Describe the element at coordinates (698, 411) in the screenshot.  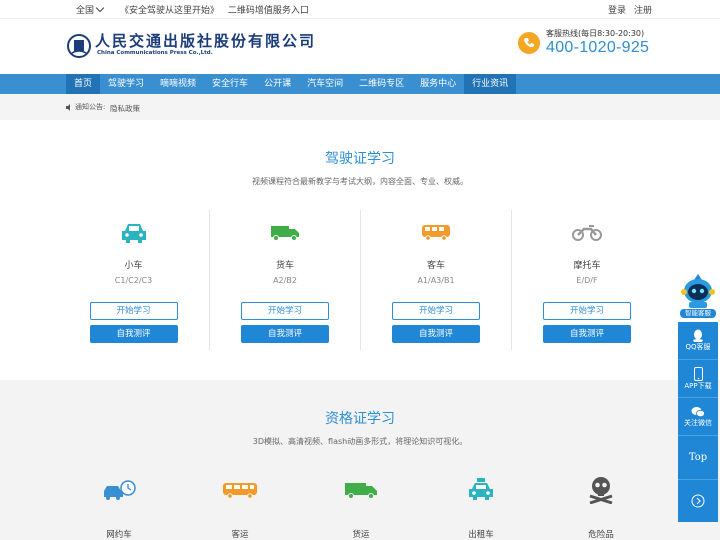
I see `wechat-icon` at that location.